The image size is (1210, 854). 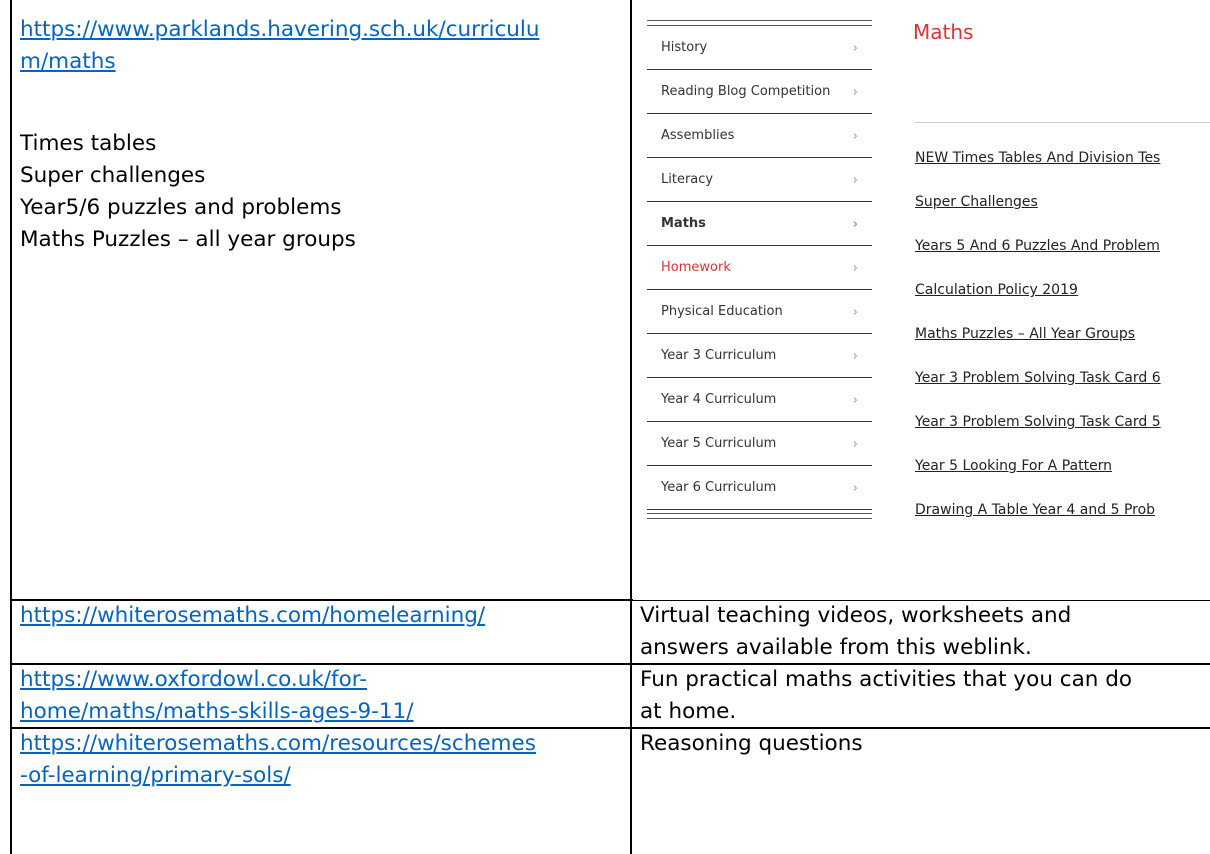 I want to click on sidebar-item-year-5-curriculum: Year 5 Curriculum ›, so click(x=759, y=444).